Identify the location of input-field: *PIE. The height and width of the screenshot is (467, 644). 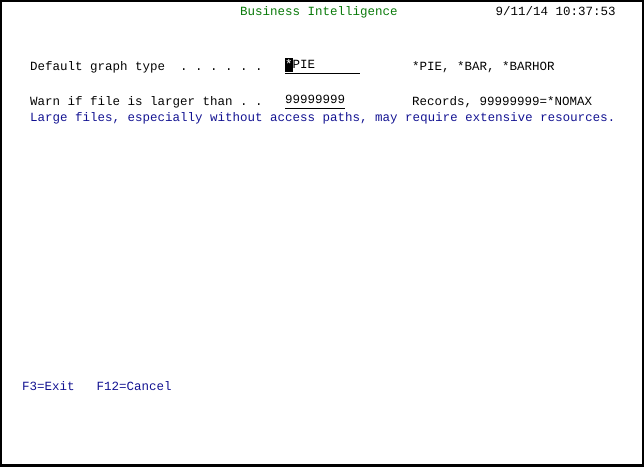
(322, 66).